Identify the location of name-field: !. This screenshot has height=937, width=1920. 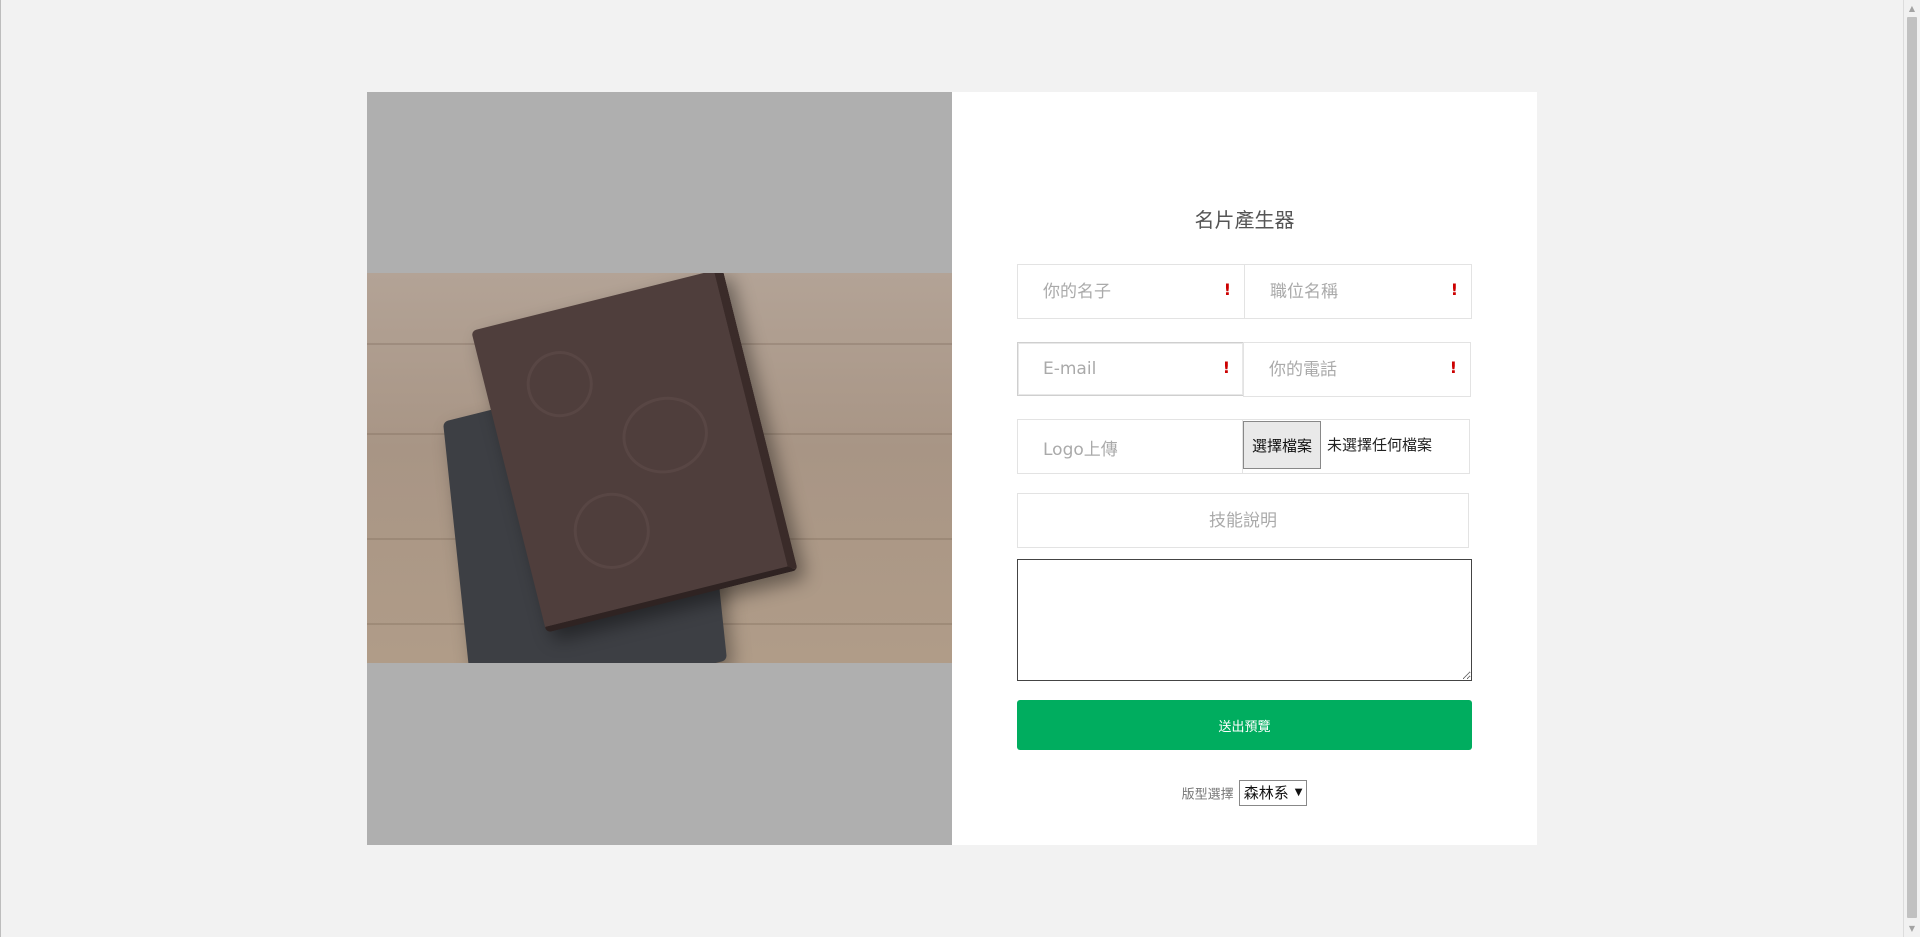
(1131, 291).